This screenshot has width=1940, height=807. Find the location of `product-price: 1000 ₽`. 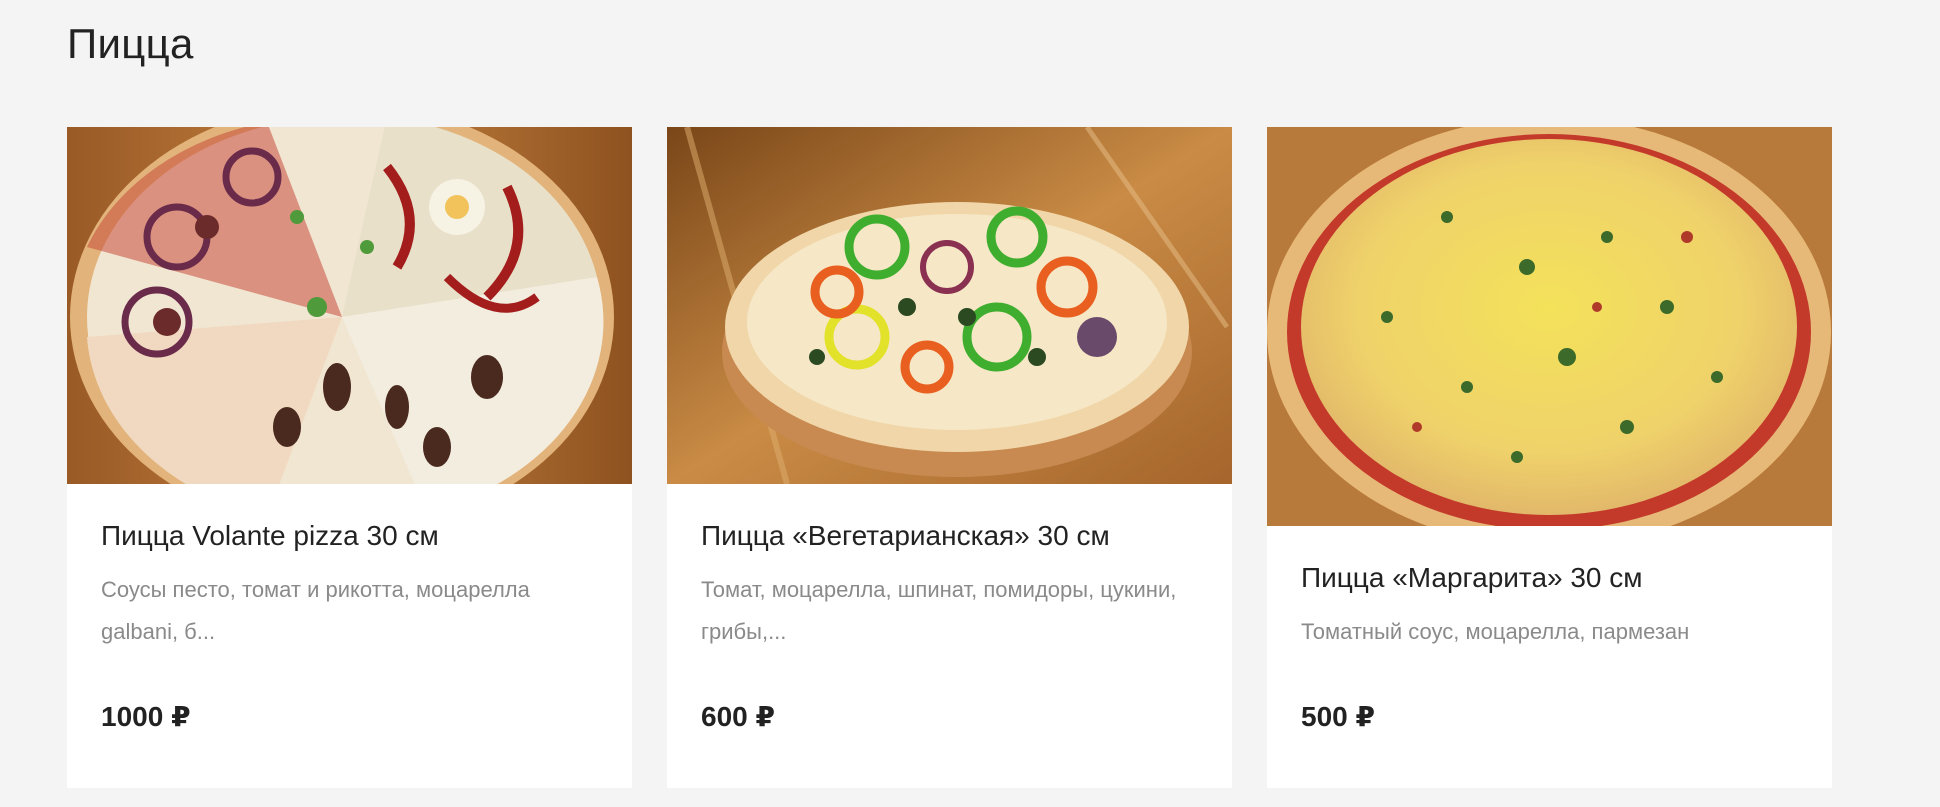

product-price: 1000 ₽ is located at coordinates (146, 716).